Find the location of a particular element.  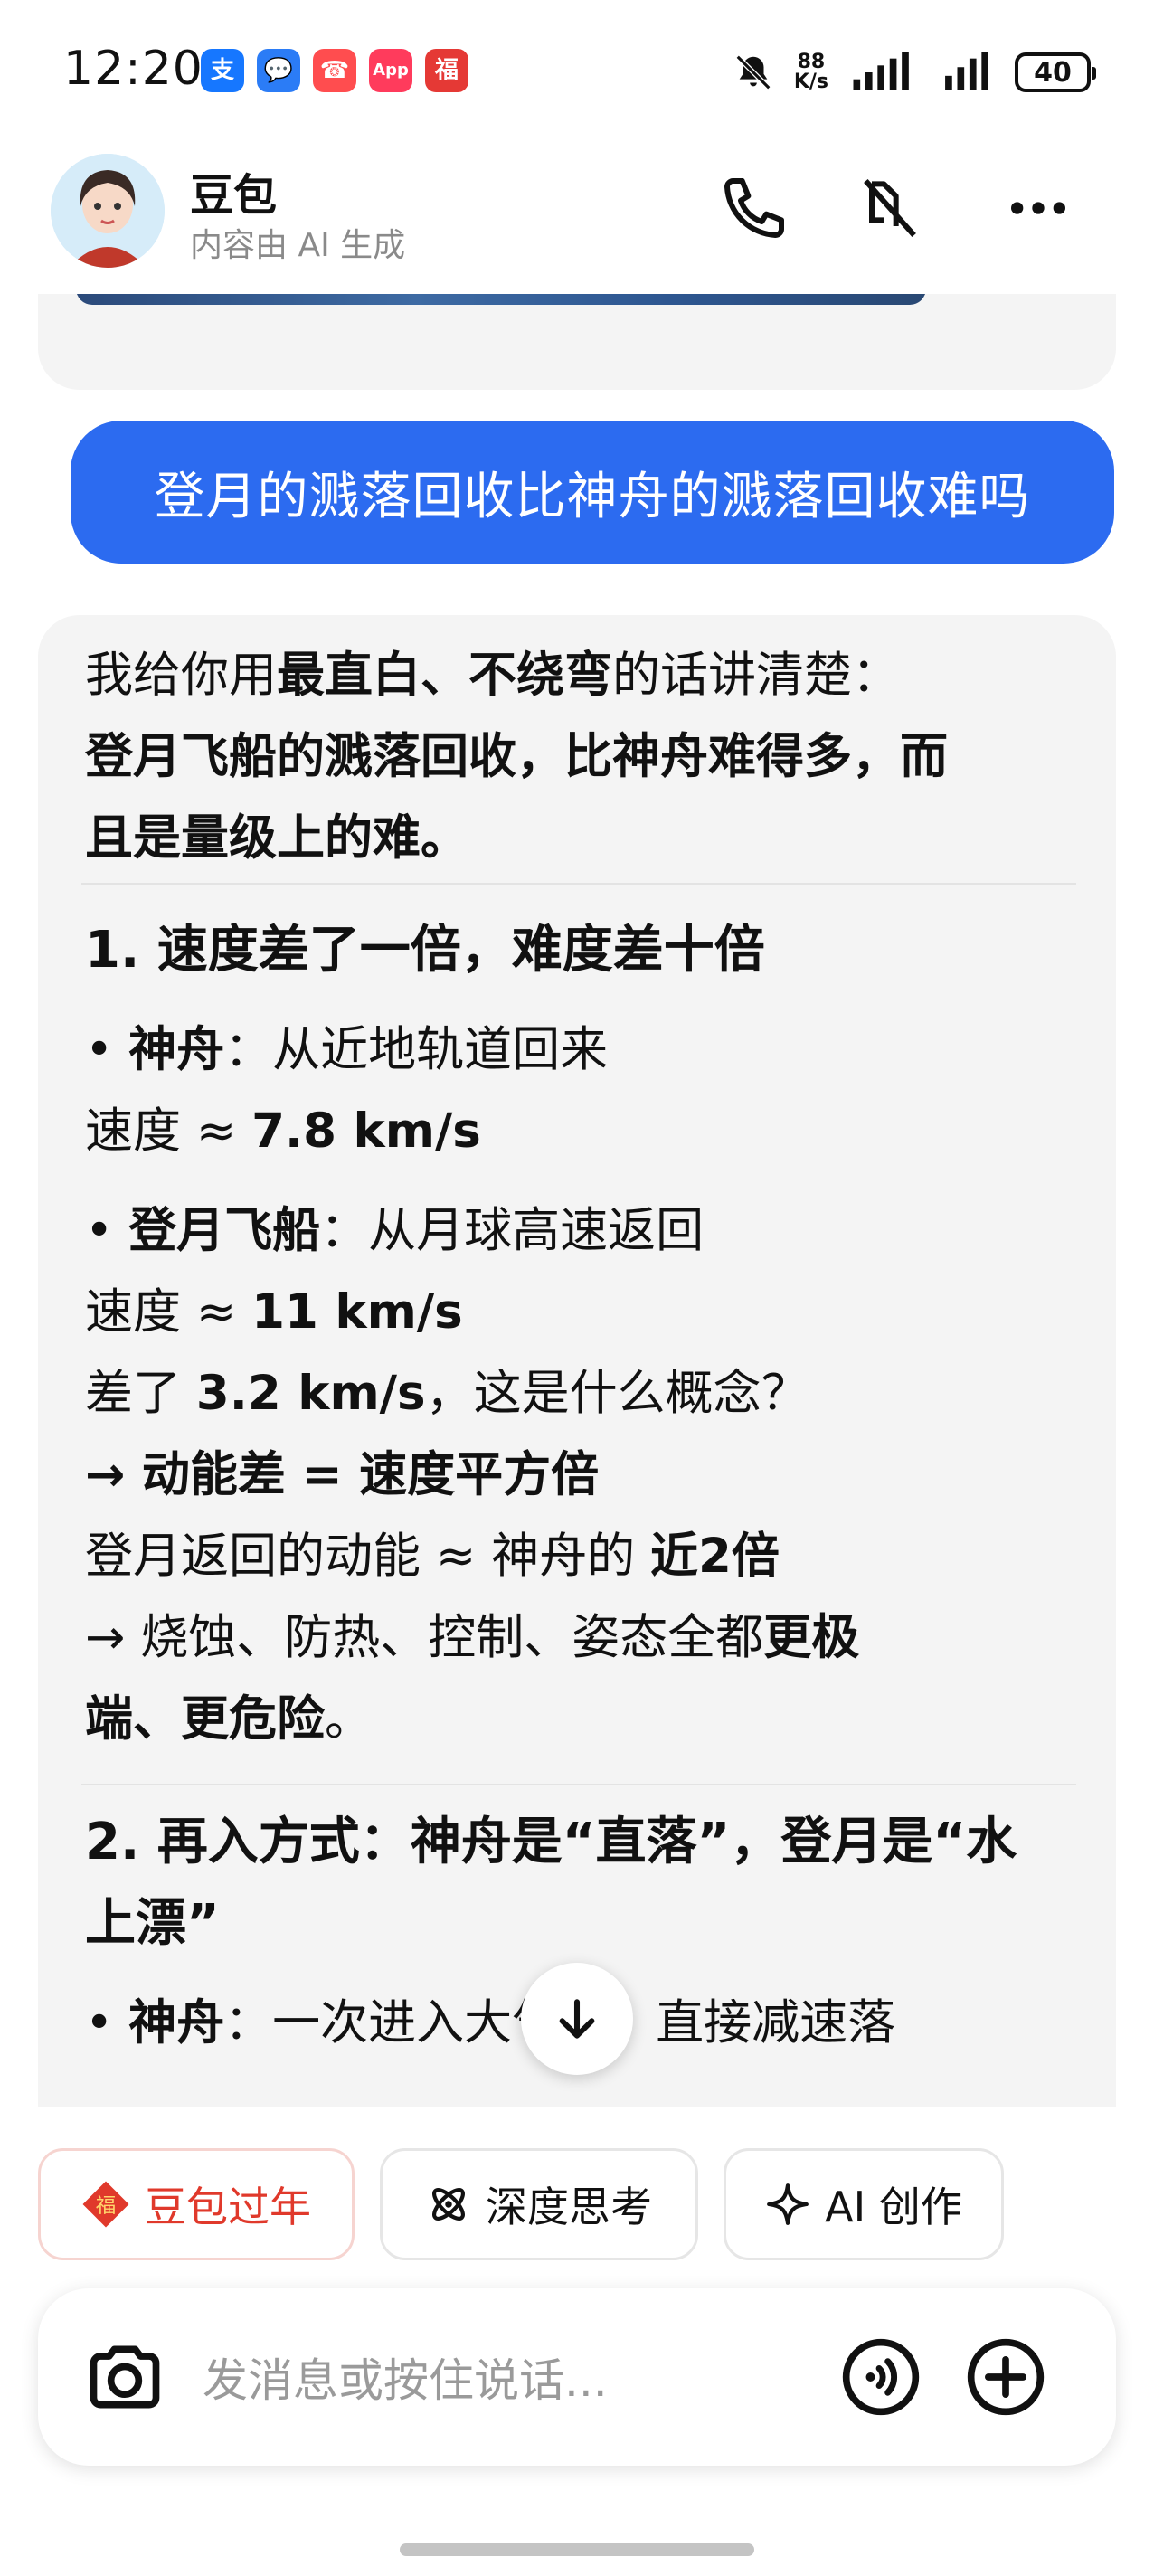

phone-missed-icon: ☎ is located at coordinates (334, 70).